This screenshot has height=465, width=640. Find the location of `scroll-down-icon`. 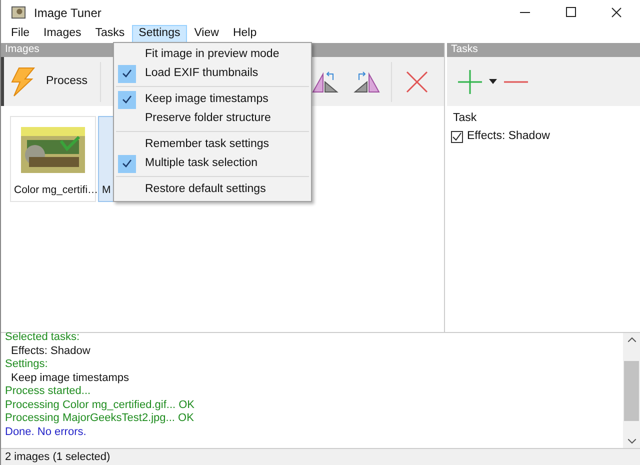

scroll-down-icon is located at coordinates (632, 441).